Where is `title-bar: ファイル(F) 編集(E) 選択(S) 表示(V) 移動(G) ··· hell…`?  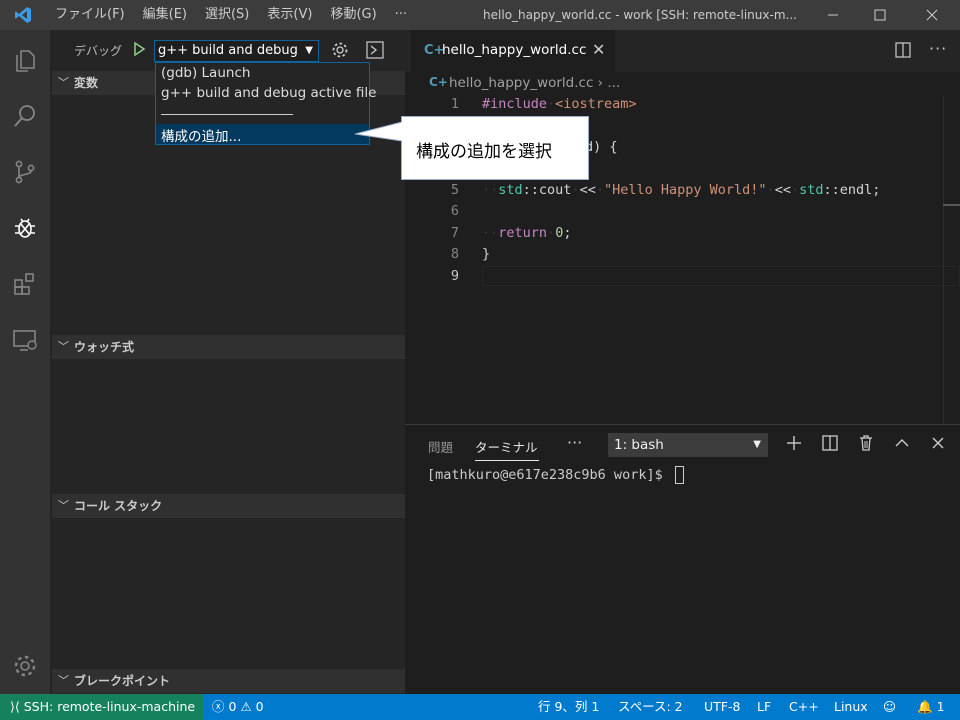
title-bar: ファイル(F) 編集(E) 選択(S) 表示(V) 移動(G) ··· hell… is located at coordinates (480, 15).